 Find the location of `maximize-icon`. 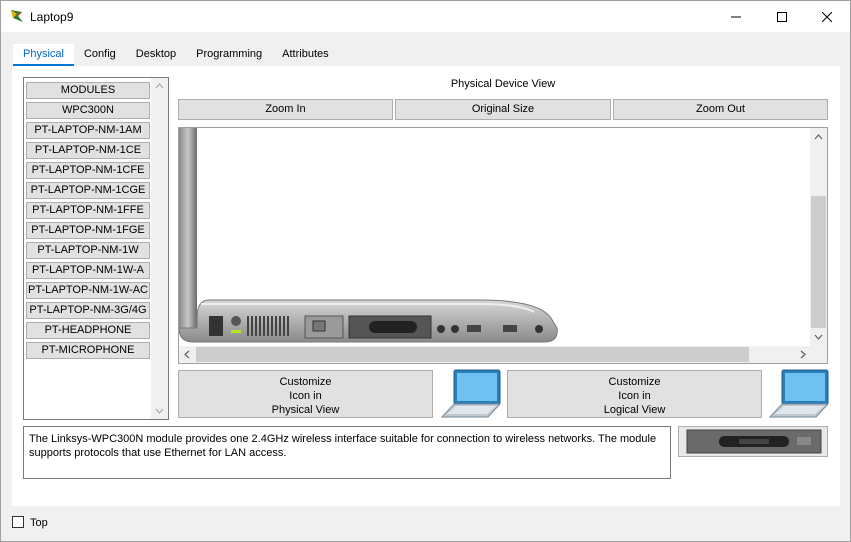

maximize-icon is located at coordinates (782, 16).